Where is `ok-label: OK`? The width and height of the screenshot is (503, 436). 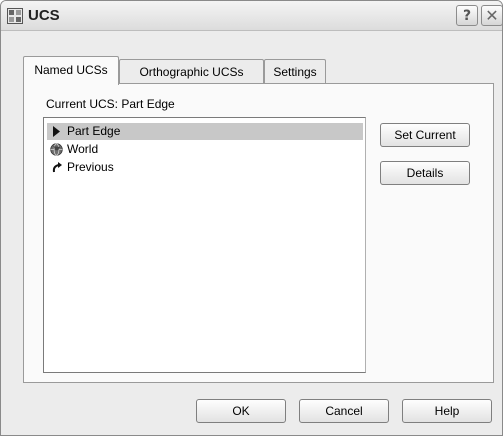 ok-label: OK is located at coordinates (241, 411).